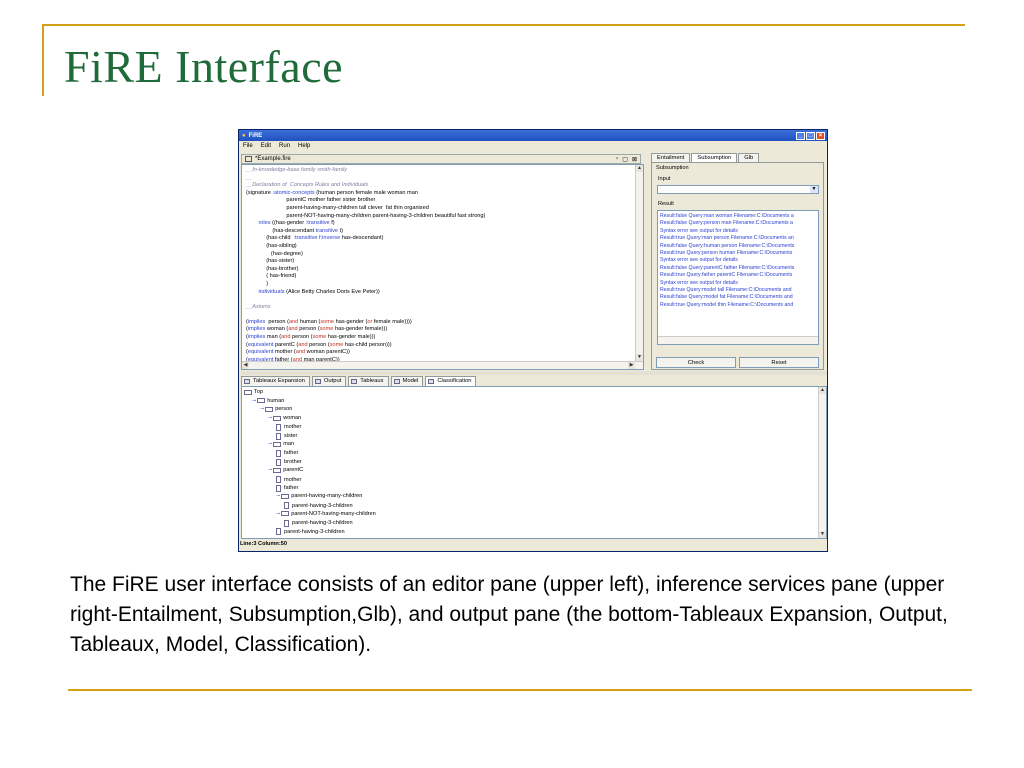  I want to click on output-icon, so click(317, 381).